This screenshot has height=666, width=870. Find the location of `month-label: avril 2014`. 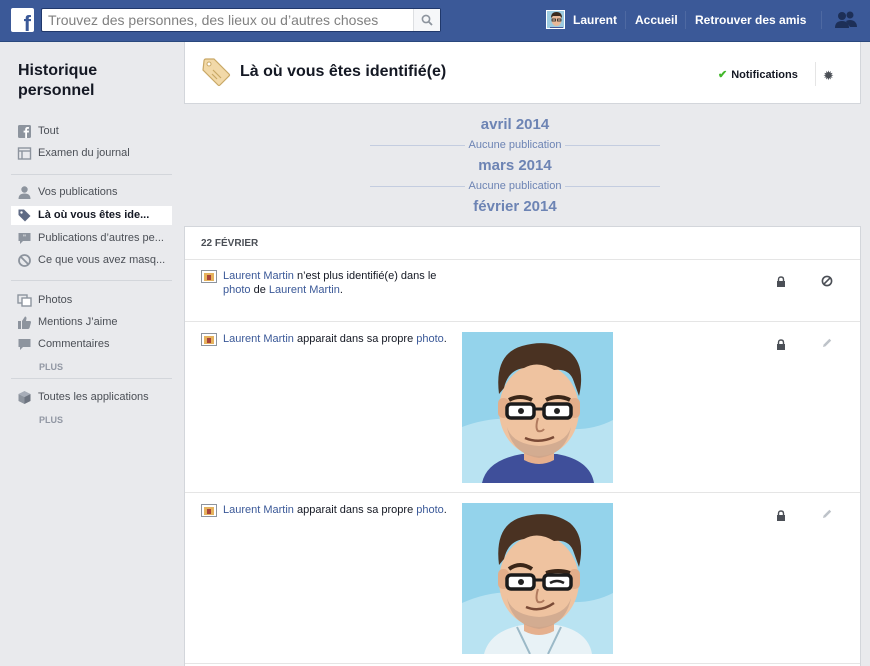

month-label: avril 2014 is located at coordinates (515, 124).